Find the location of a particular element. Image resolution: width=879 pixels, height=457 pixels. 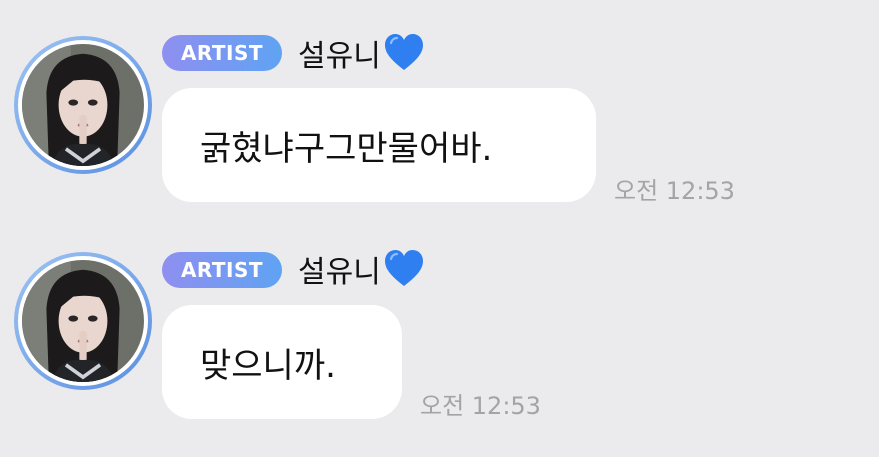

message-bubble: 굵혔냐구그만물어바. is located at coordinates (379, 145).